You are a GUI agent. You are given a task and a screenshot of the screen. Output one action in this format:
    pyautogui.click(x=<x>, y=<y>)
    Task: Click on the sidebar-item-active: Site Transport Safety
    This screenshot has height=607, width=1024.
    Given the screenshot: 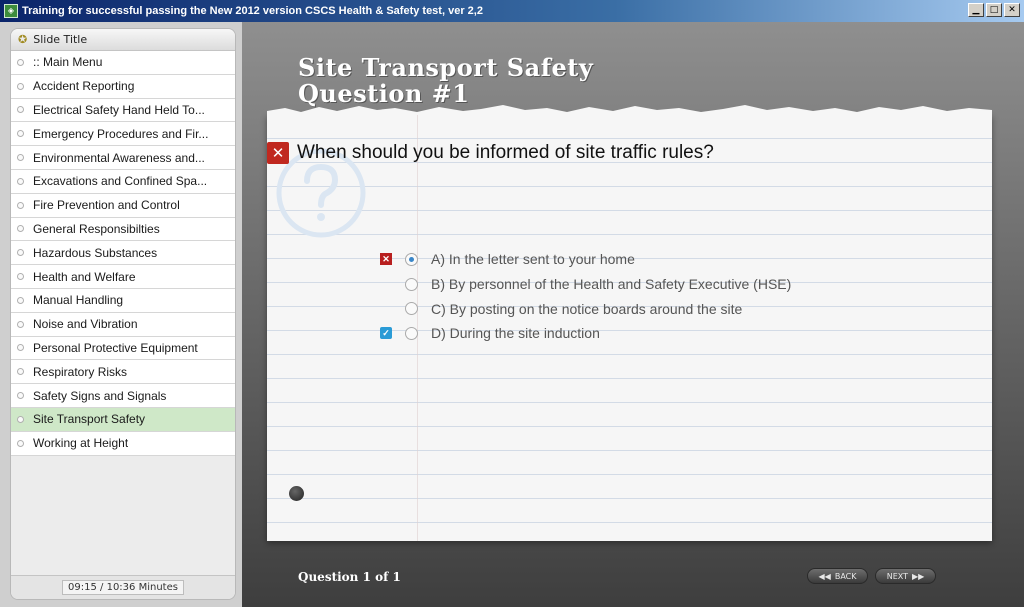 What is the action you would take?
    pyautogui.click(x=123, y=419)
    